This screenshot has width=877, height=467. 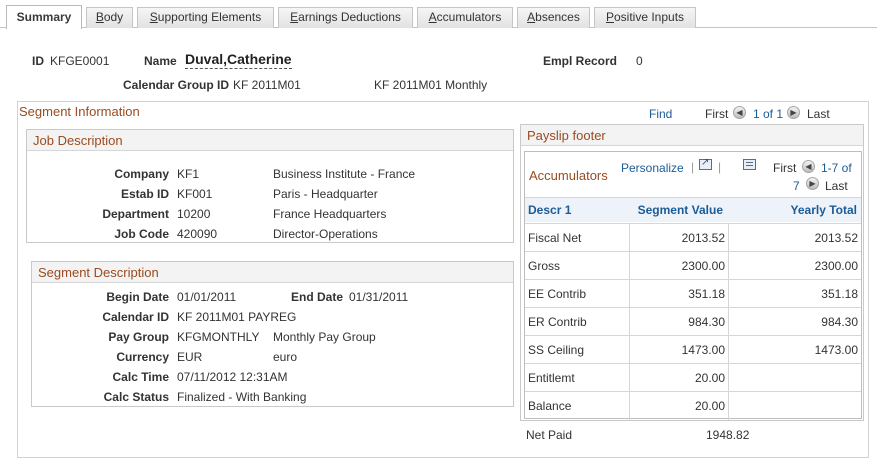 What do you see at coordinates (137, 297) in the screenshot?
I see `begin-date-label: Begin Date` at bounding box center [137, 297].